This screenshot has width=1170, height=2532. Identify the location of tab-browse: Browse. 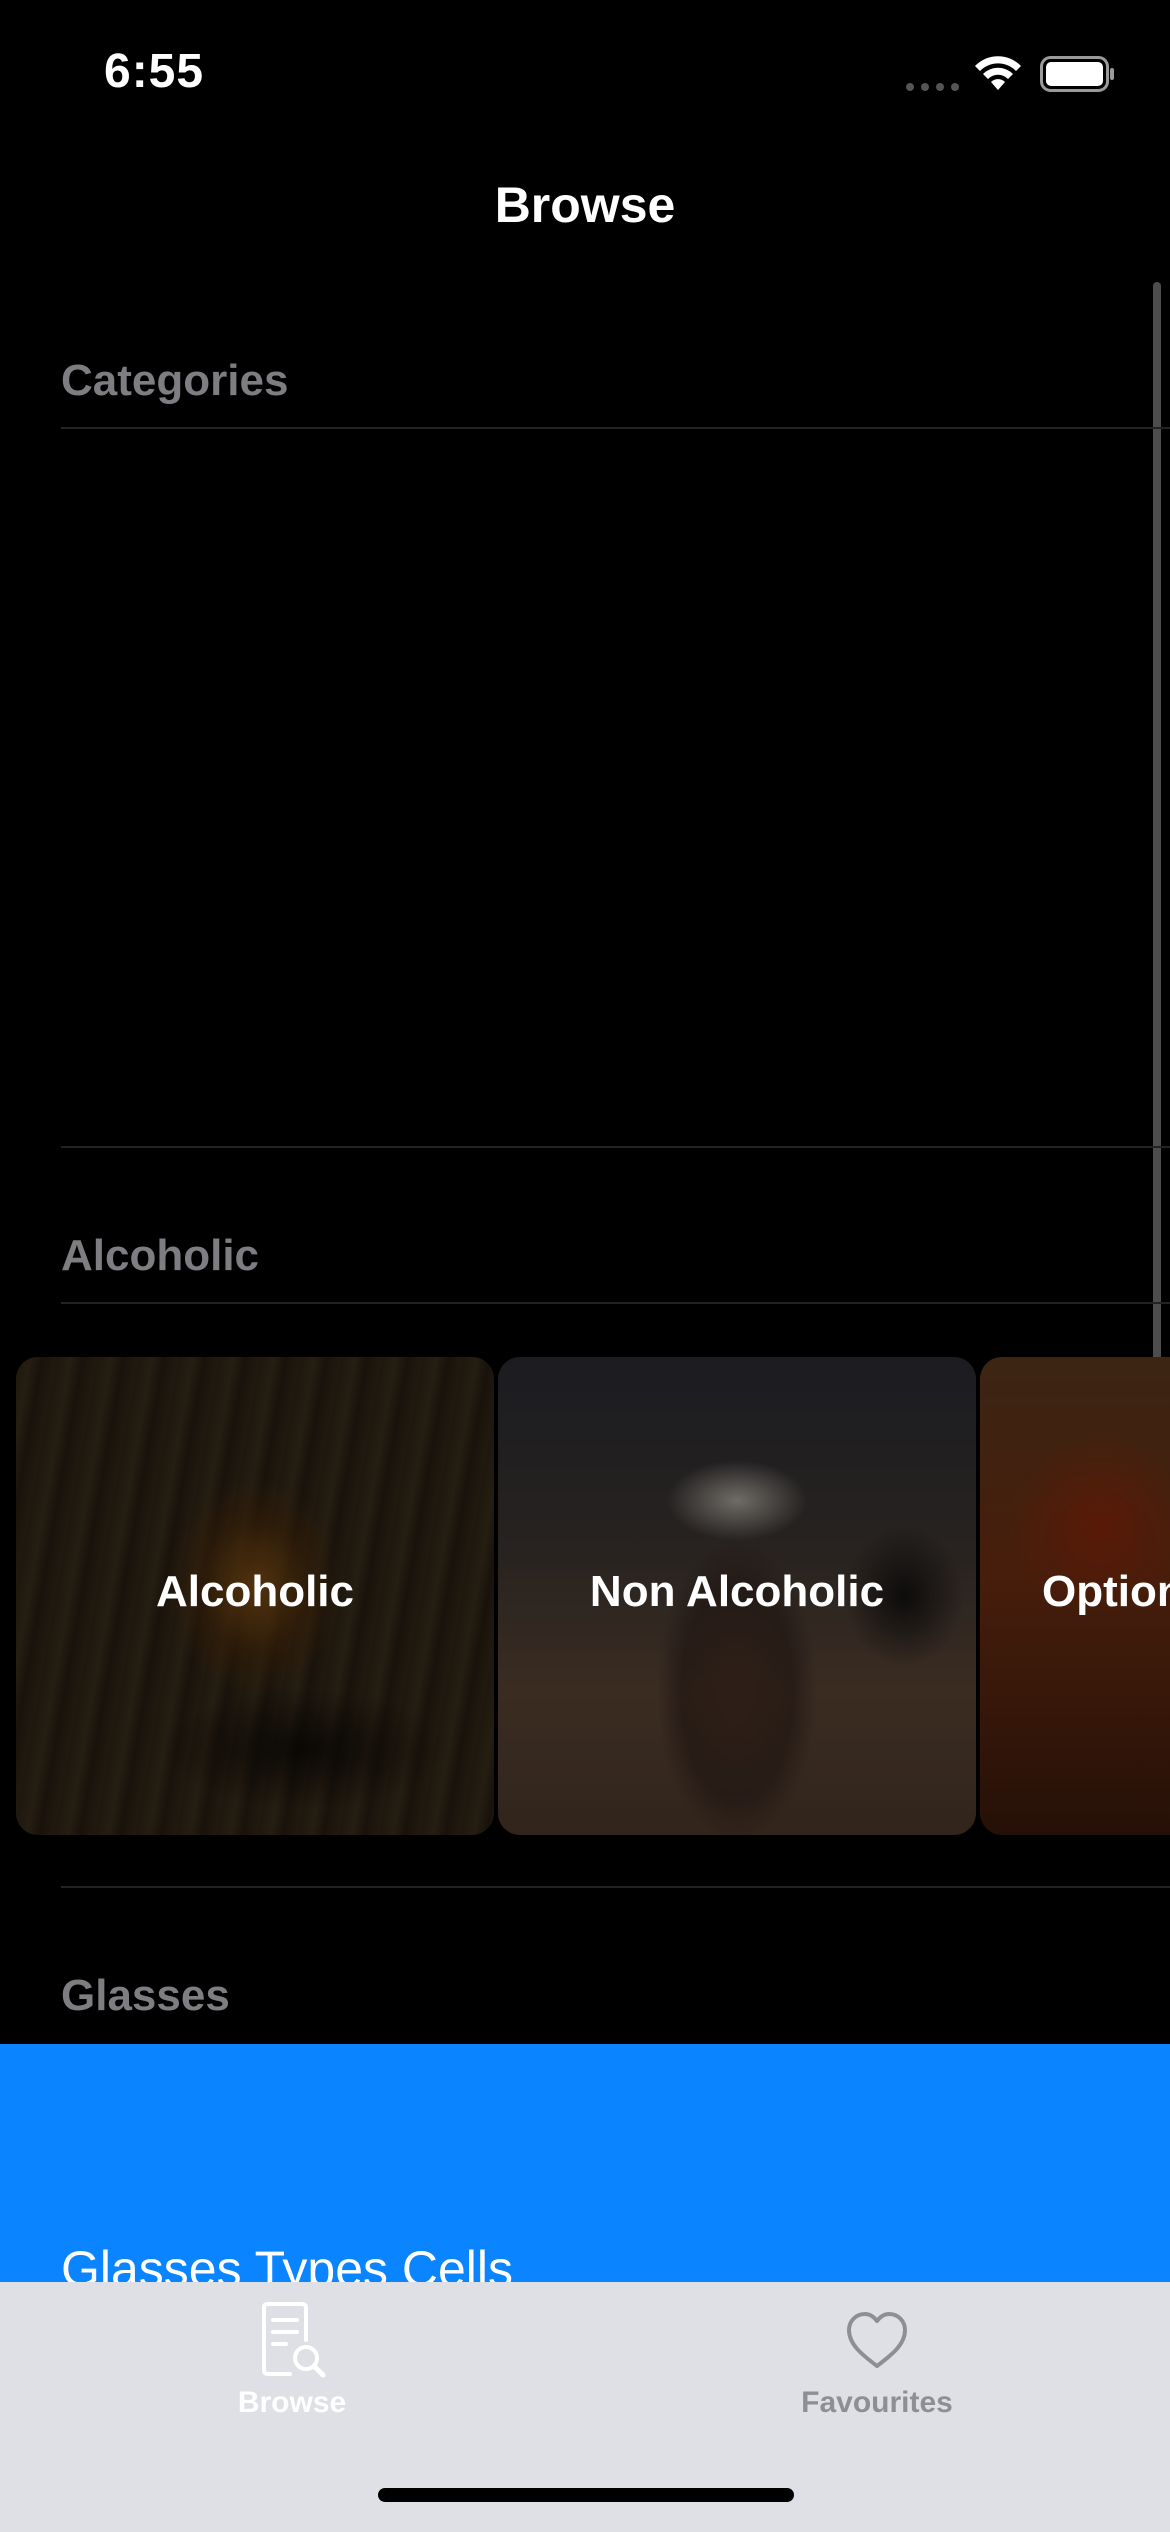
(292, 2357).